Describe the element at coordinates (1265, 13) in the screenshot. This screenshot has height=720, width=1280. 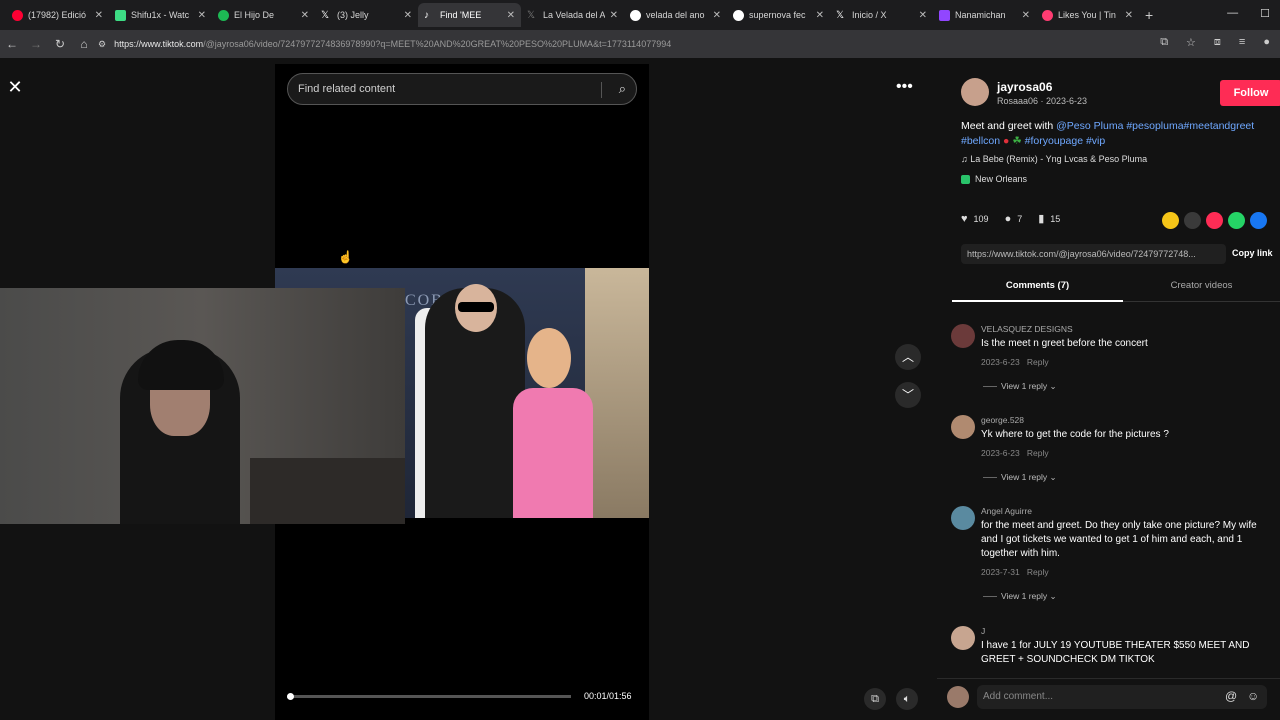
I see `maximize-icon: ☐` at that location.